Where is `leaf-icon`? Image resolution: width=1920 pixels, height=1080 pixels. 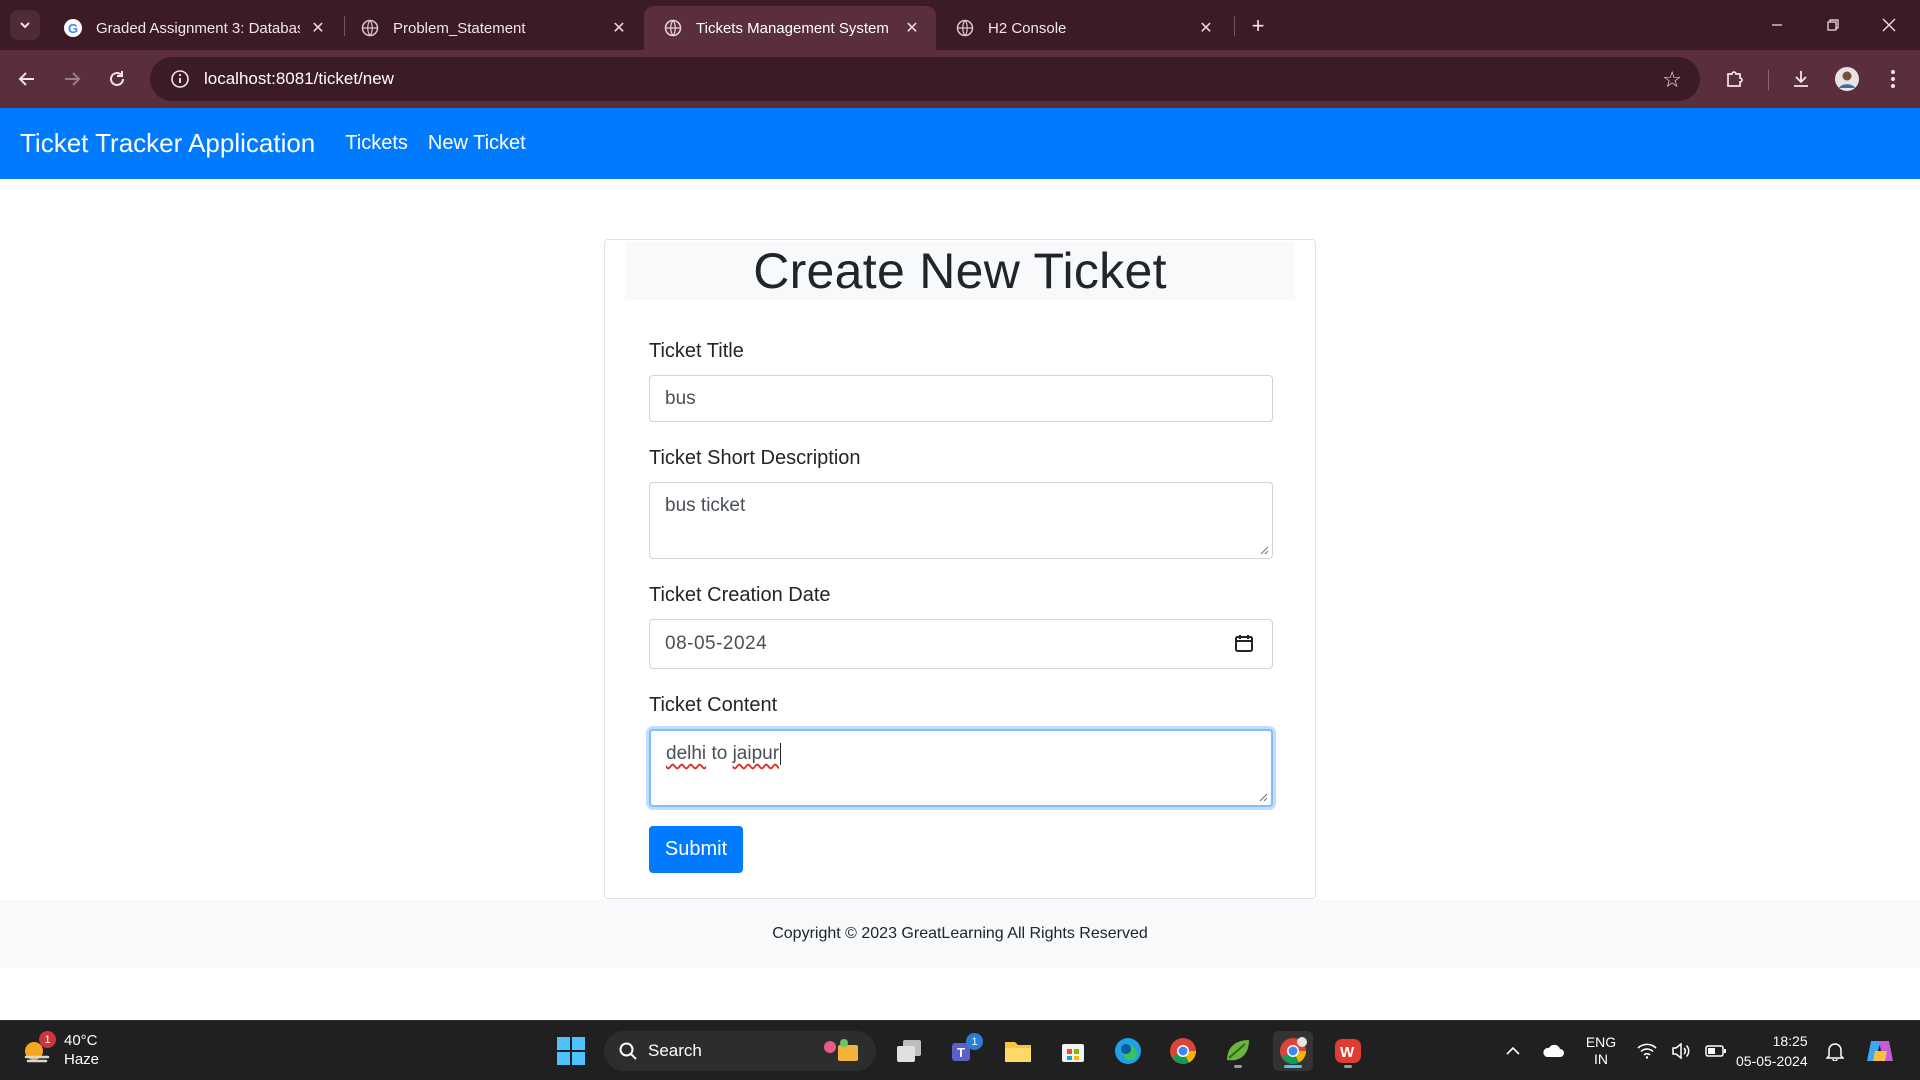 leaf-icon is located at coordinates (1238, 1050).